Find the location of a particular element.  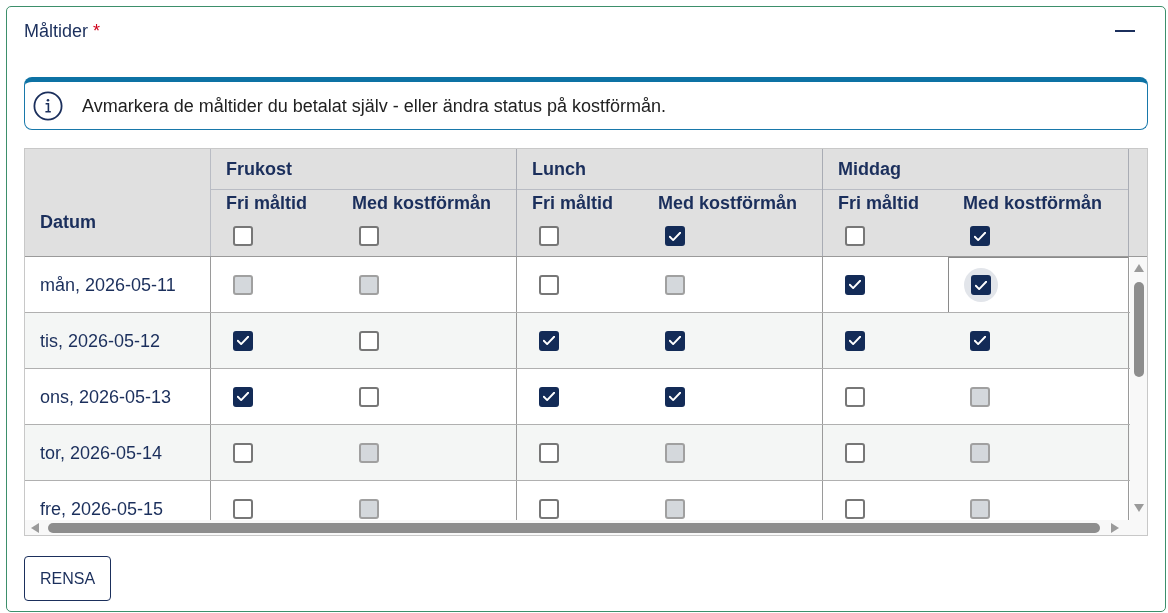

date-cell: ons, 2026-05-13 is located at coordinates (106, 396).